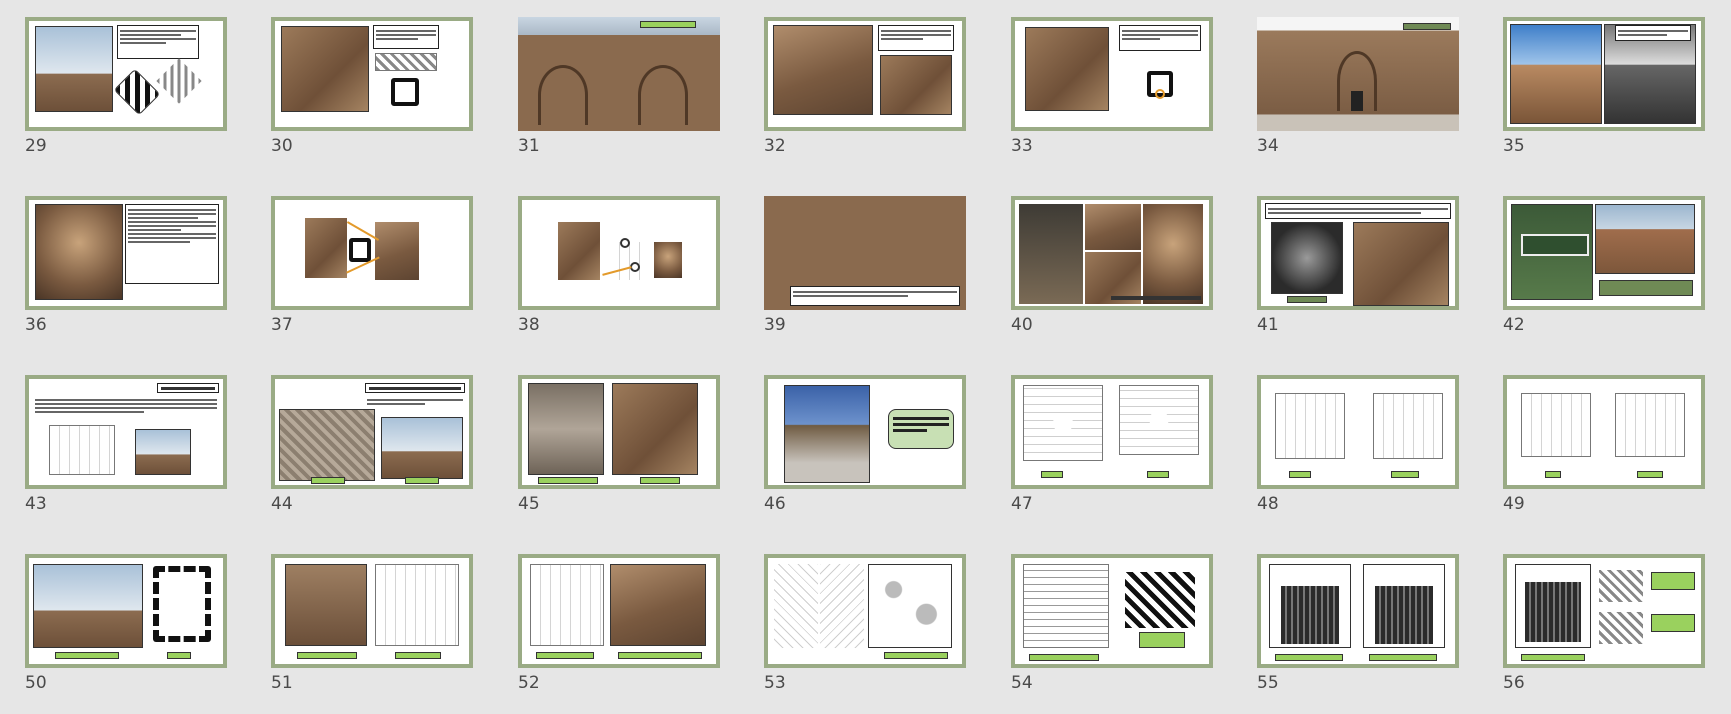  I want to click on slide-38: 38, so click(619, 276).